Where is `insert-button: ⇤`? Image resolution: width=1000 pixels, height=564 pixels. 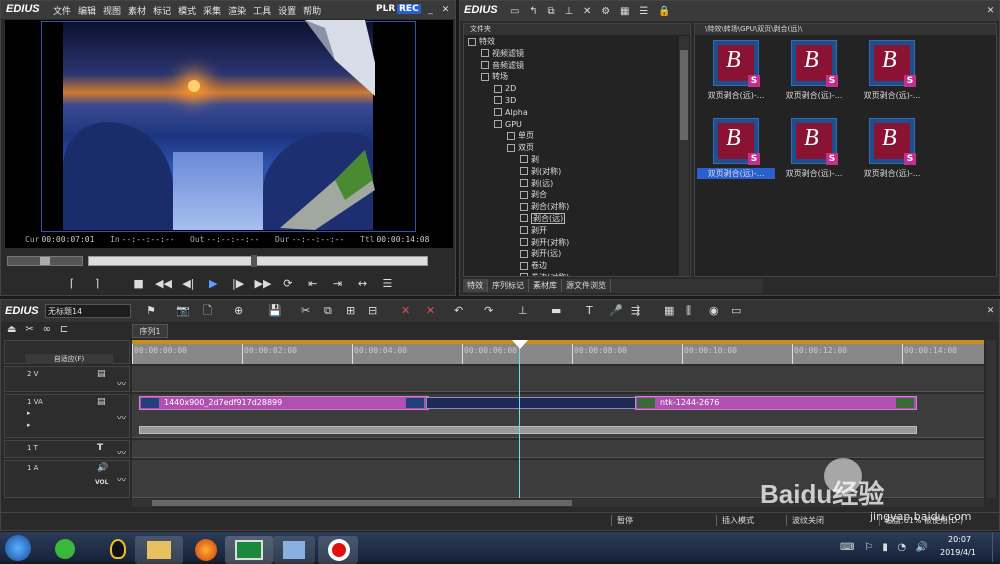 insert-button: ⇤ is located at coordinates (313, 284).